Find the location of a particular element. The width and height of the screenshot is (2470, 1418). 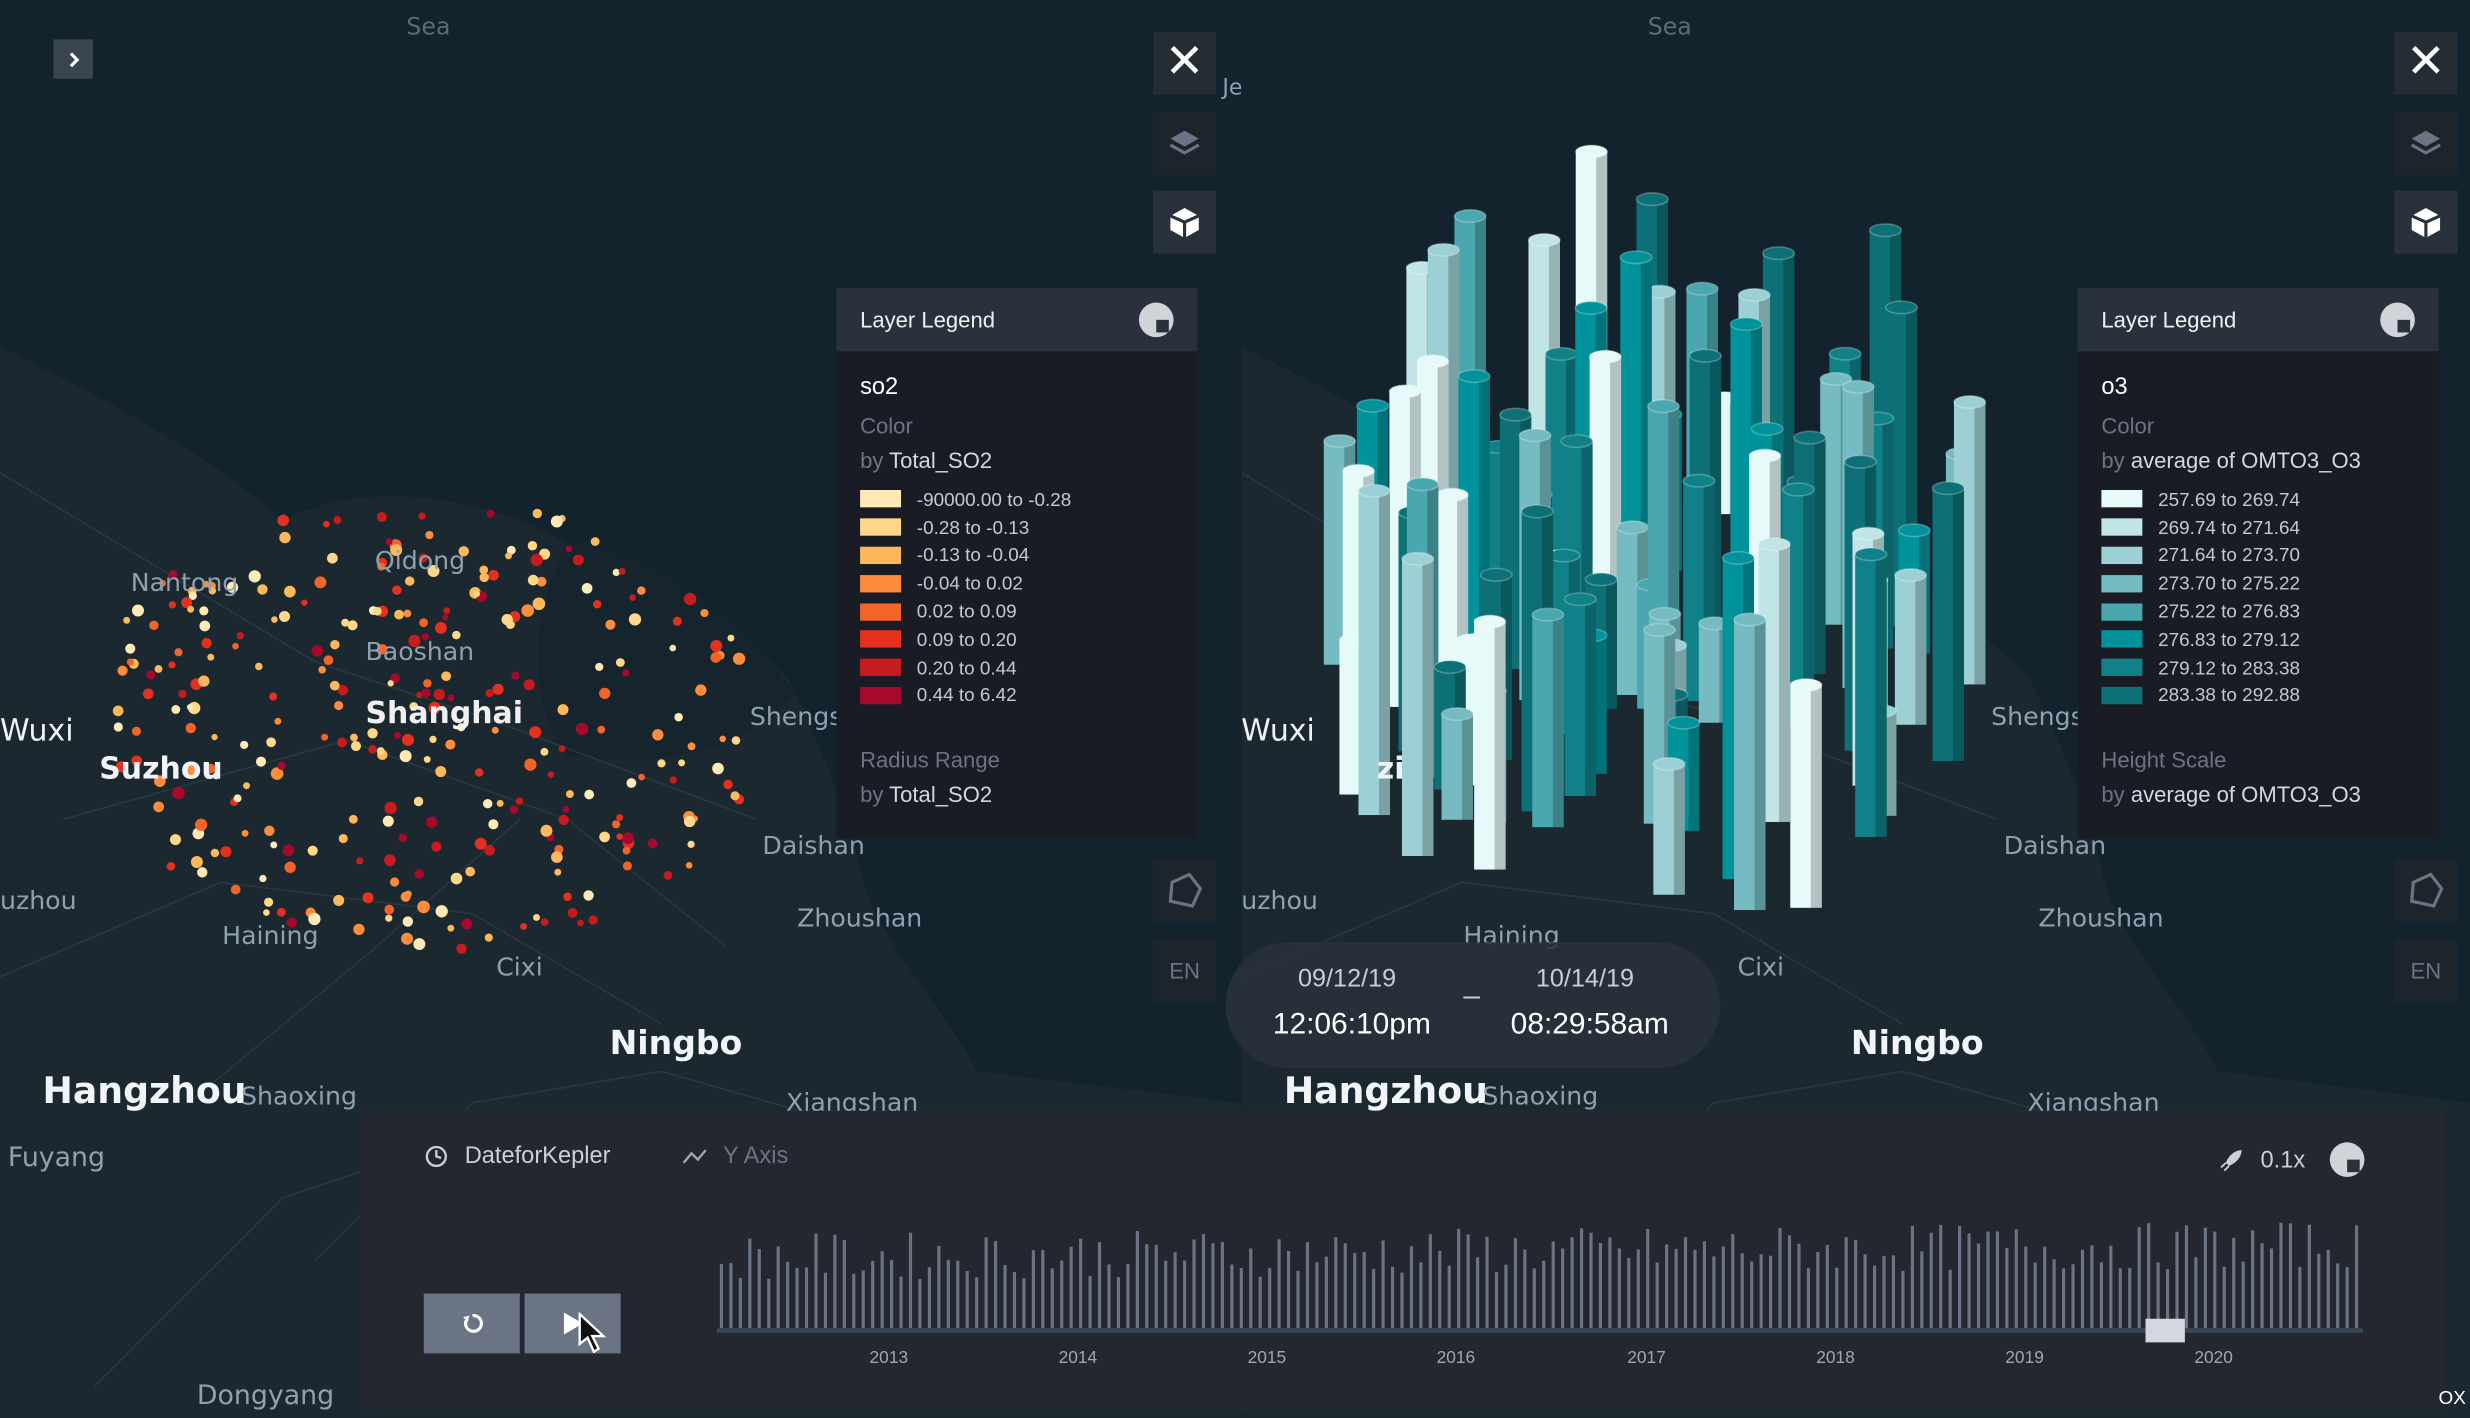

speed-control: 0.1x is located at coordinates (2293, 1159).